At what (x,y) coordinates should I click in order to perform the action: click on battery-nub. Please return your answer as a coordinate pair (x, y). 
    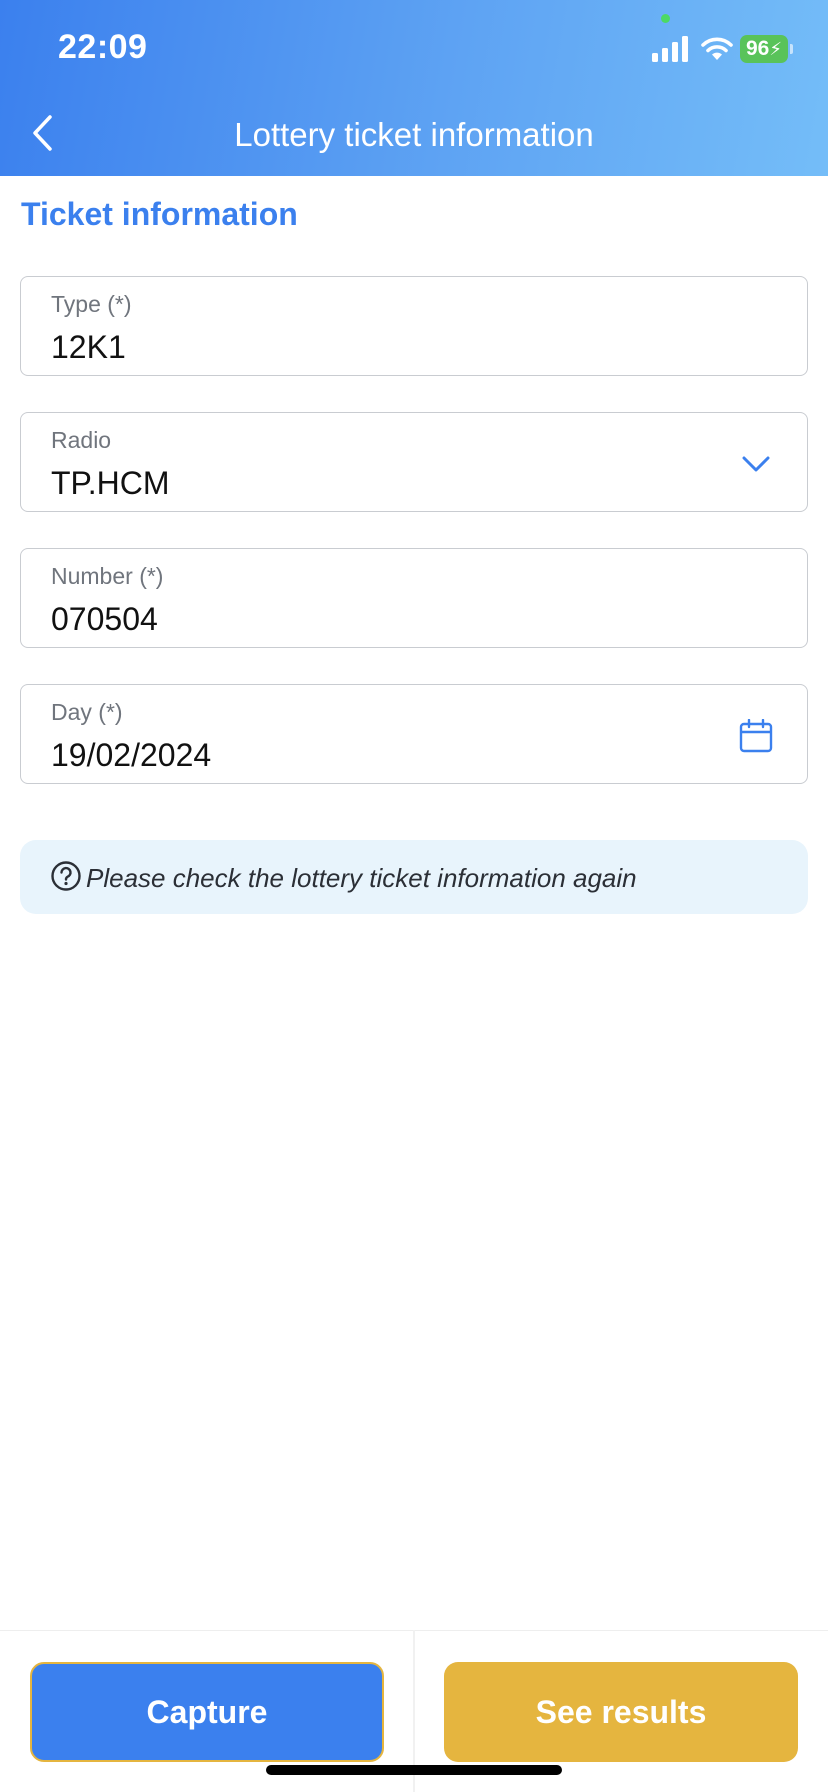
    Looking at the image, I should click on (791, 49).